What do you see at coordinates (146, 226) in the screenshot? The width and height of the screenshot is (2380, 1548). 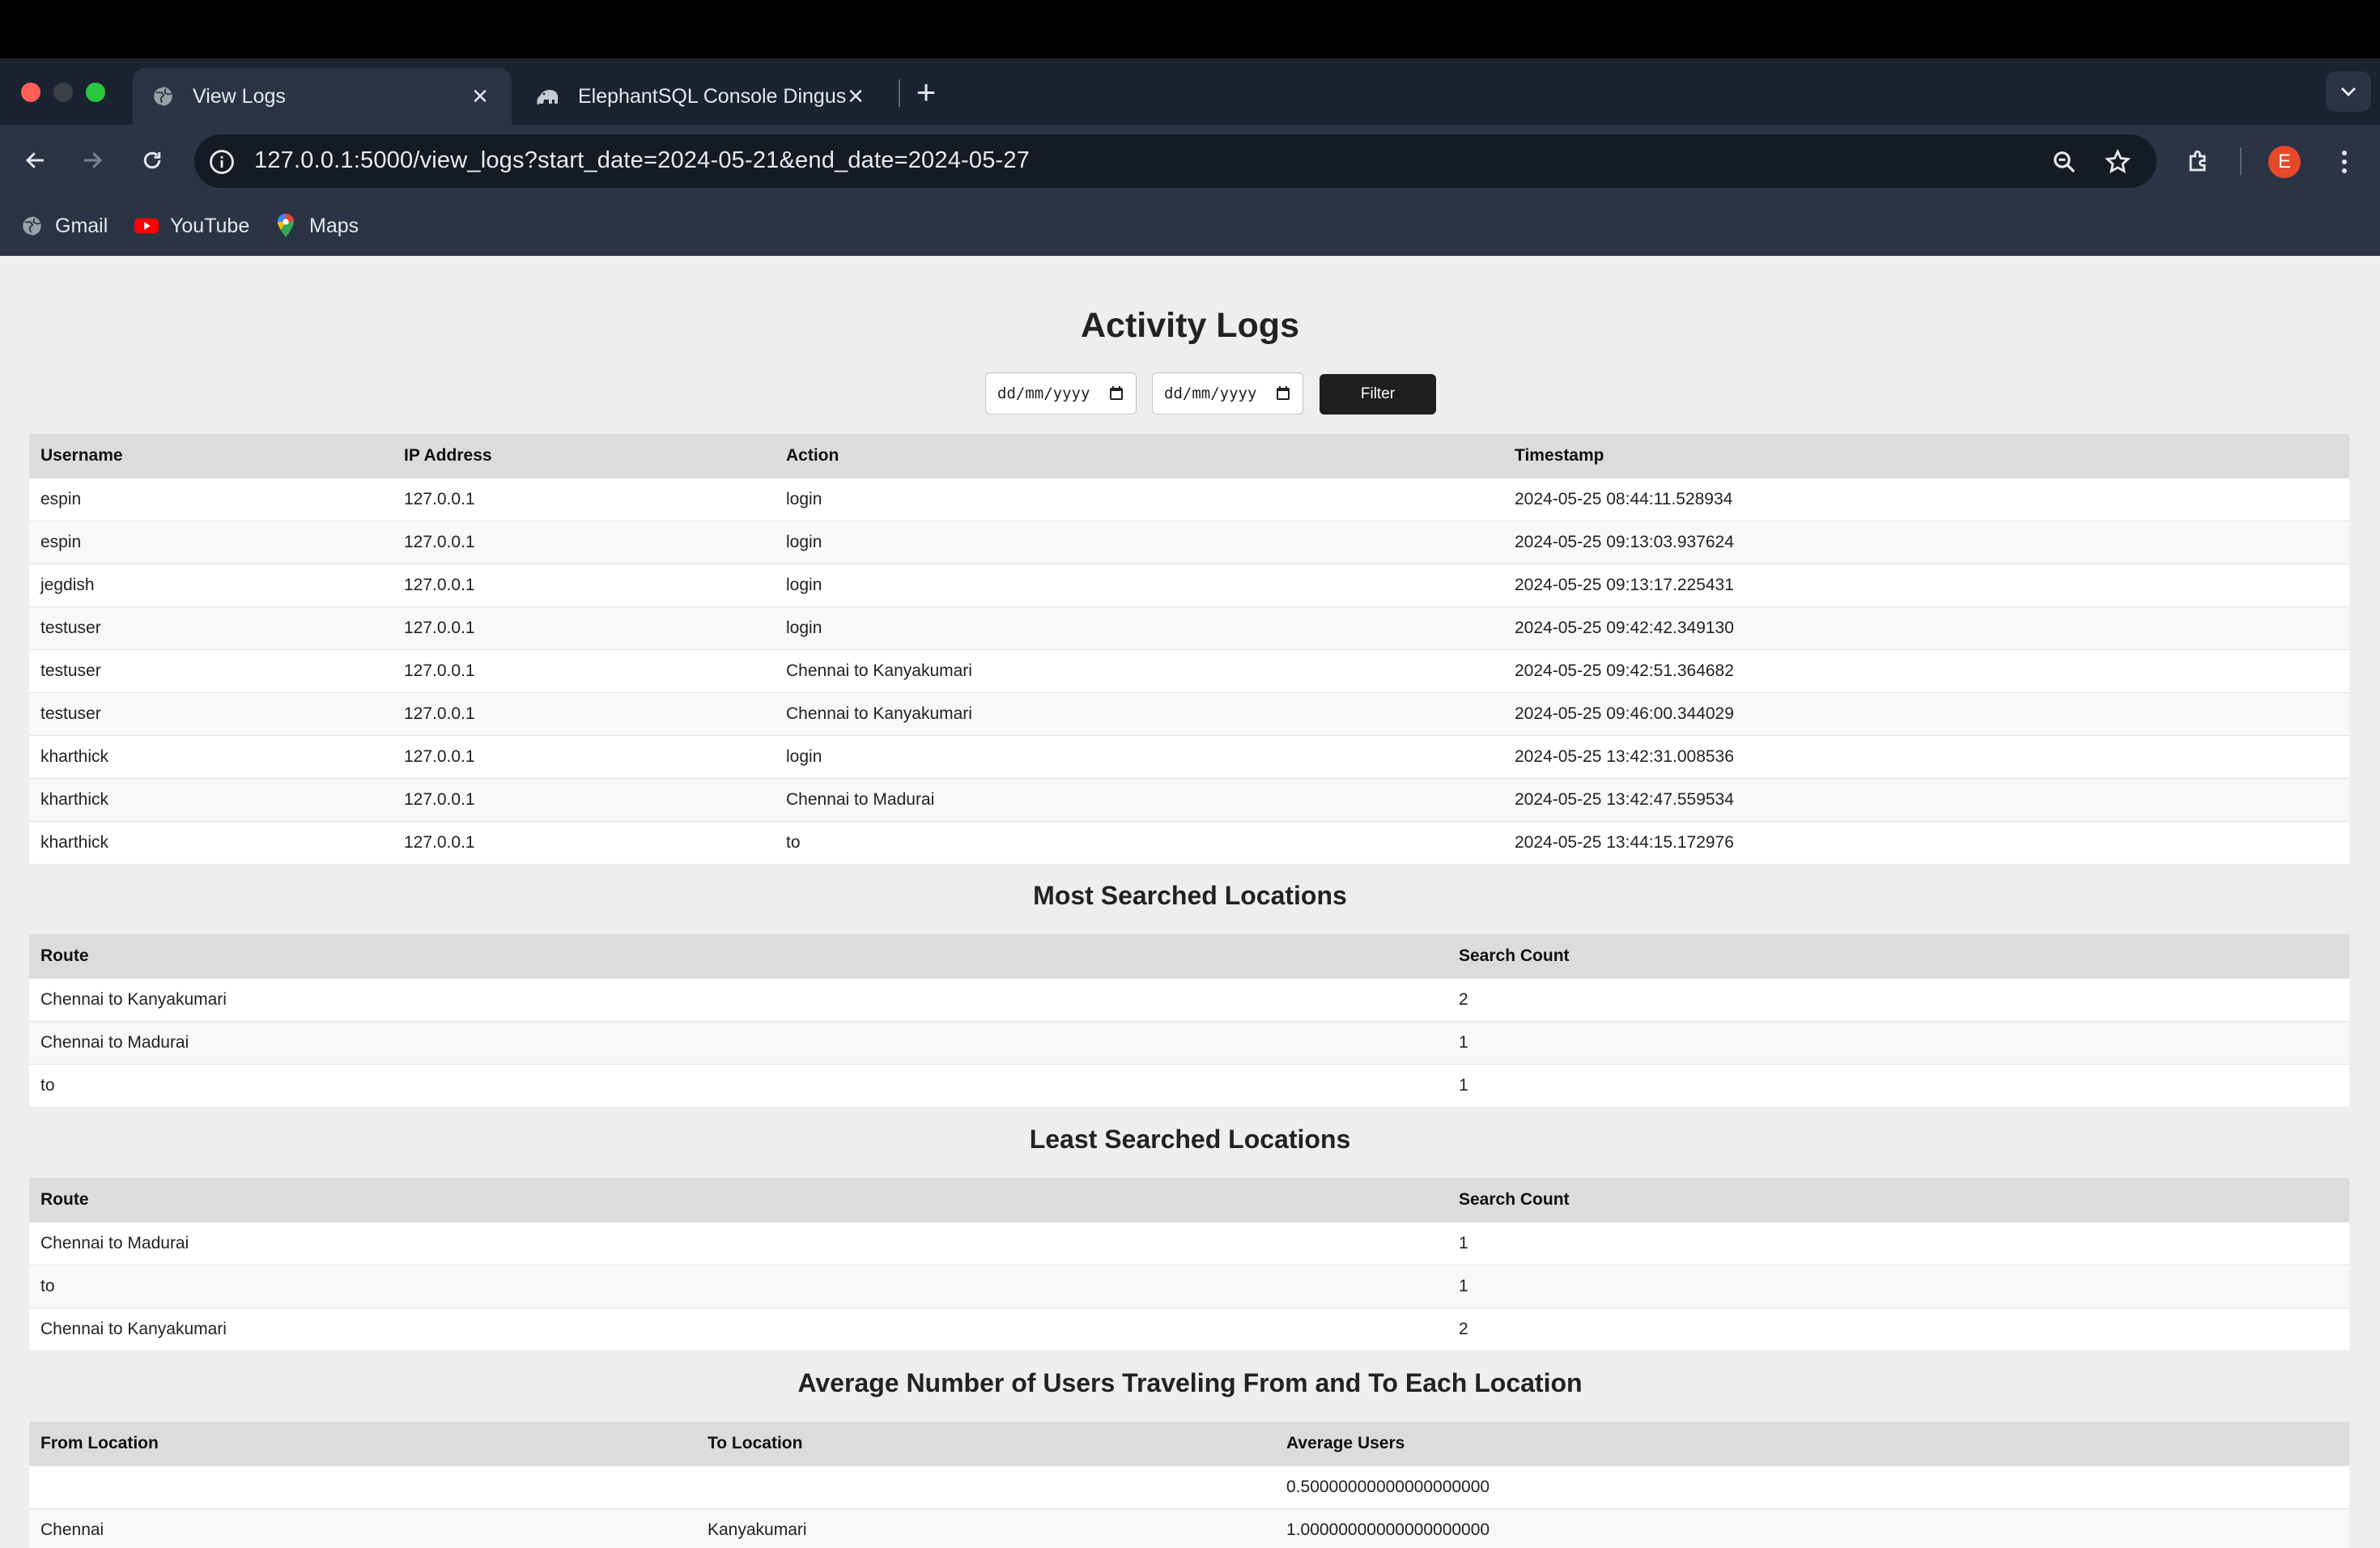 I see `youtube-icon` at bounding box center [146, 226].